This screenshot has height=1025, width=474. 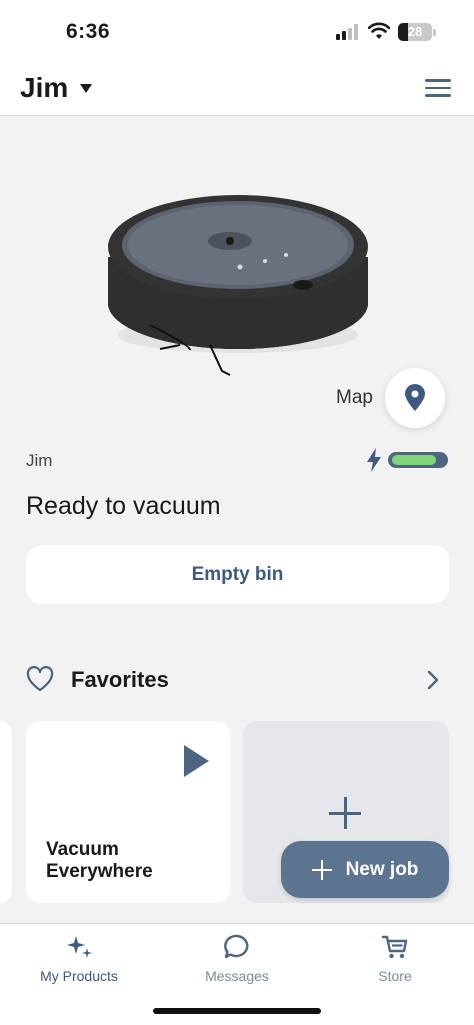 What do you see at coordinates (44, 87) in the screenshot?
I see `robot-name-title: Jim` at bounding box center [44, 87].